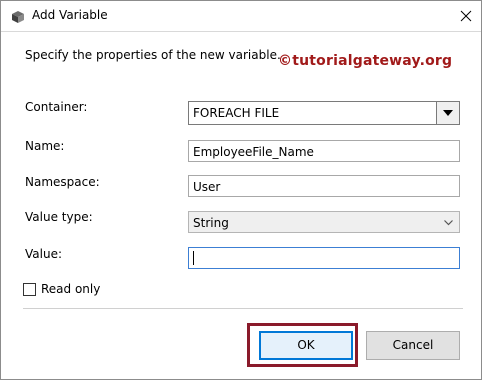  What do you see at coordinates (241, 31) in the screenshot?
I see `title-separator` at bounding box center [241, 31].